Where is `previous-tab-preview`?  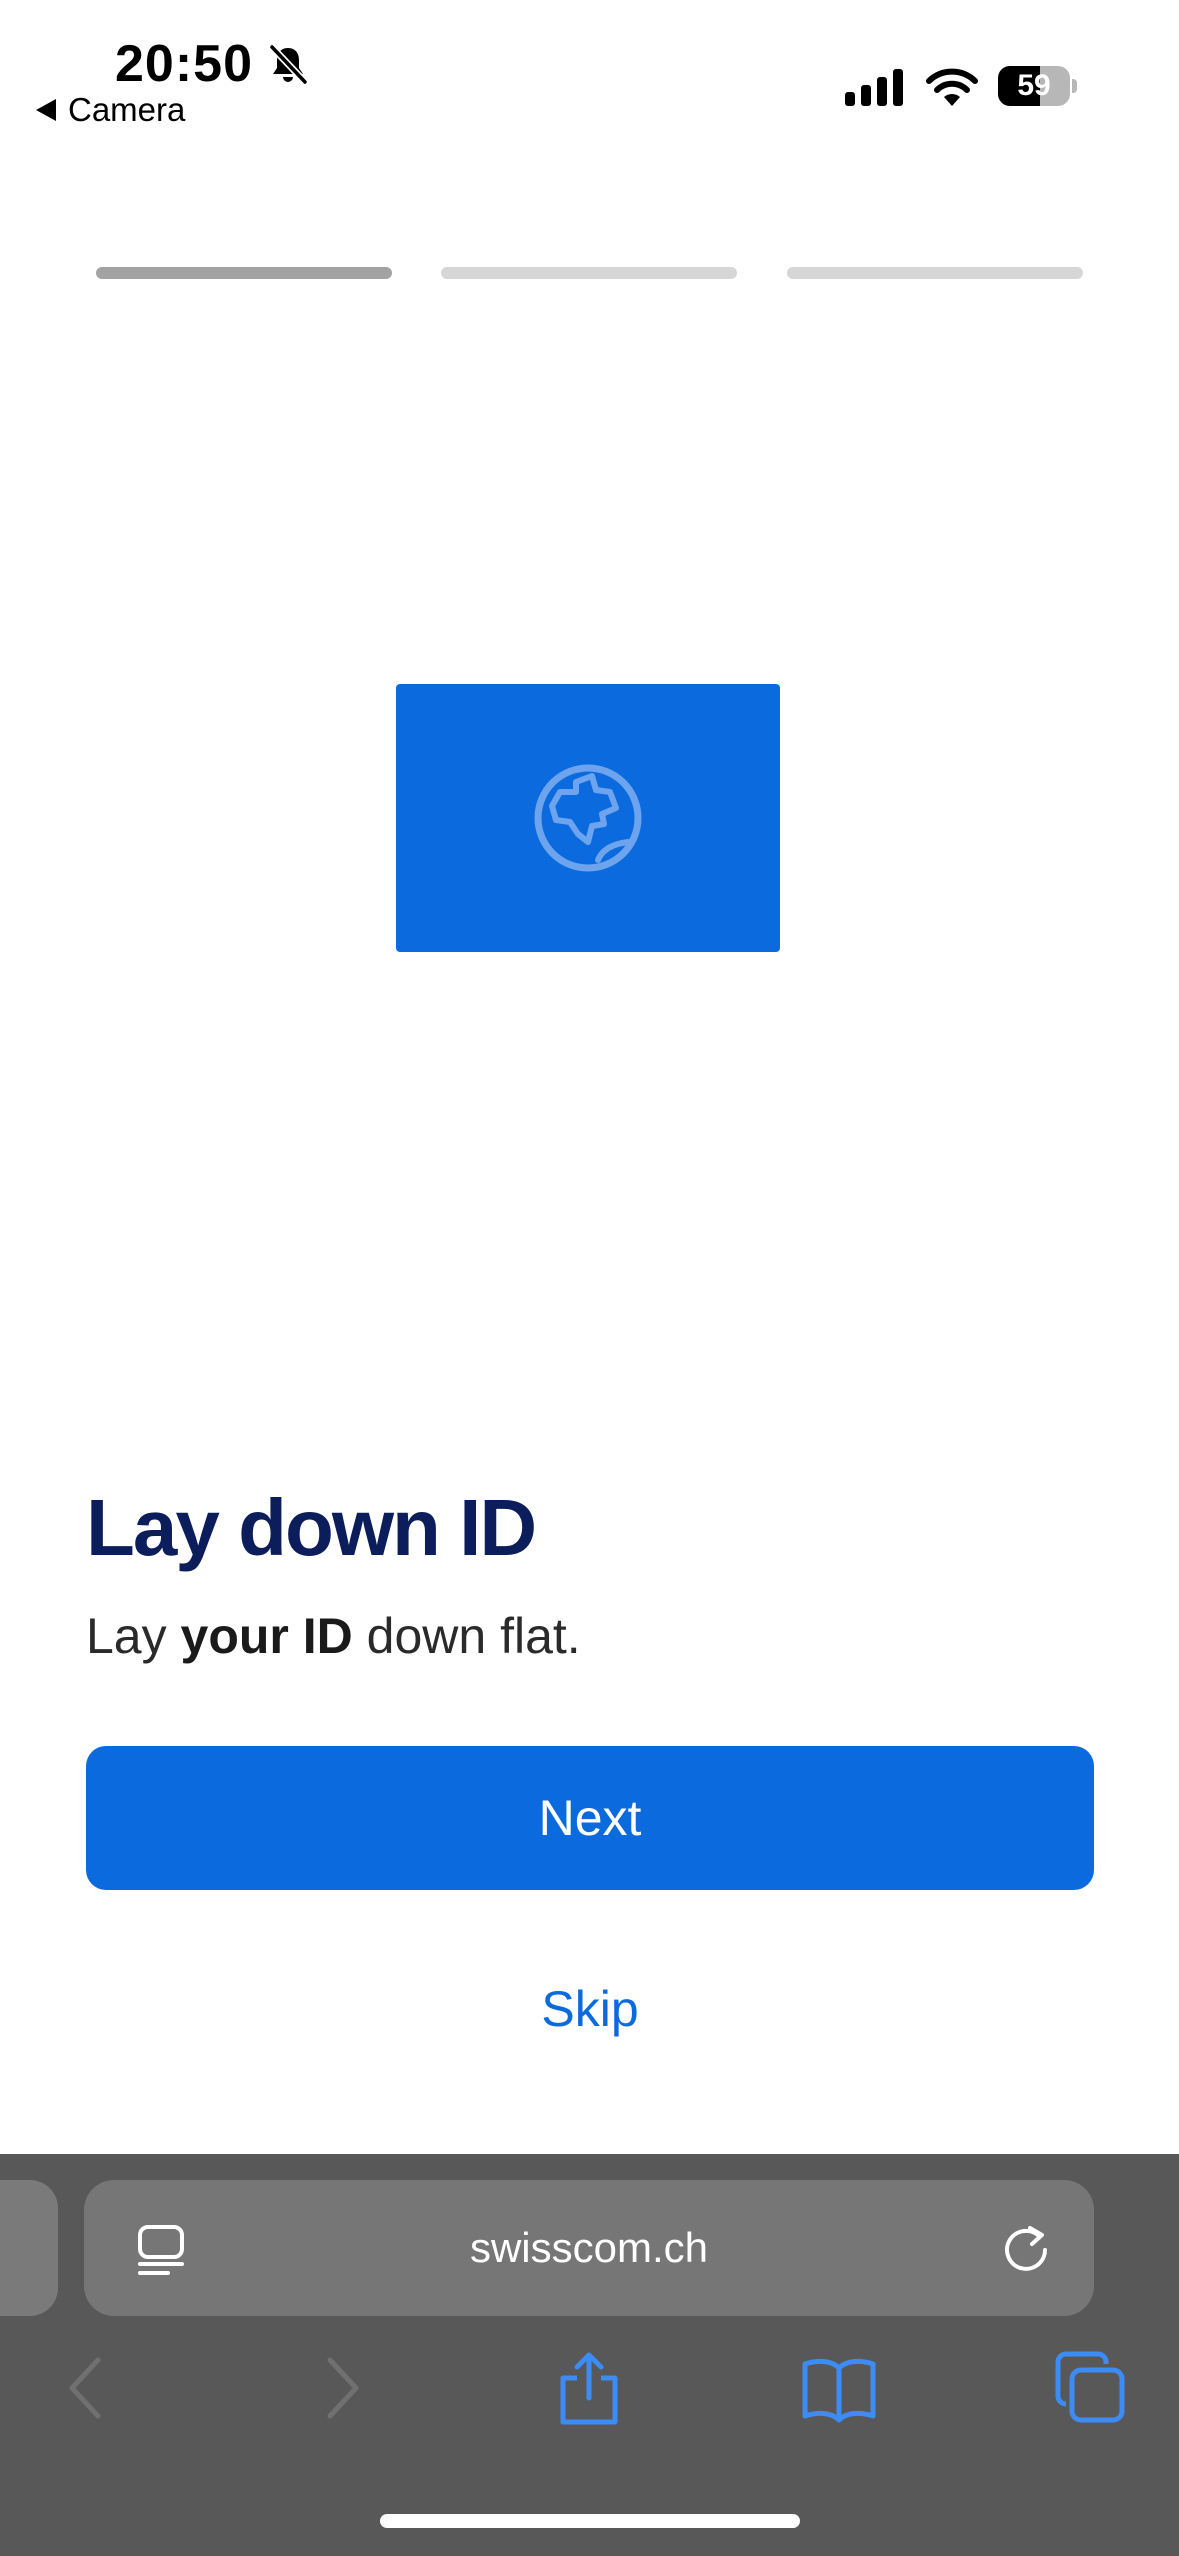
previous-tab-preview is located at coordinates (29, 2248).